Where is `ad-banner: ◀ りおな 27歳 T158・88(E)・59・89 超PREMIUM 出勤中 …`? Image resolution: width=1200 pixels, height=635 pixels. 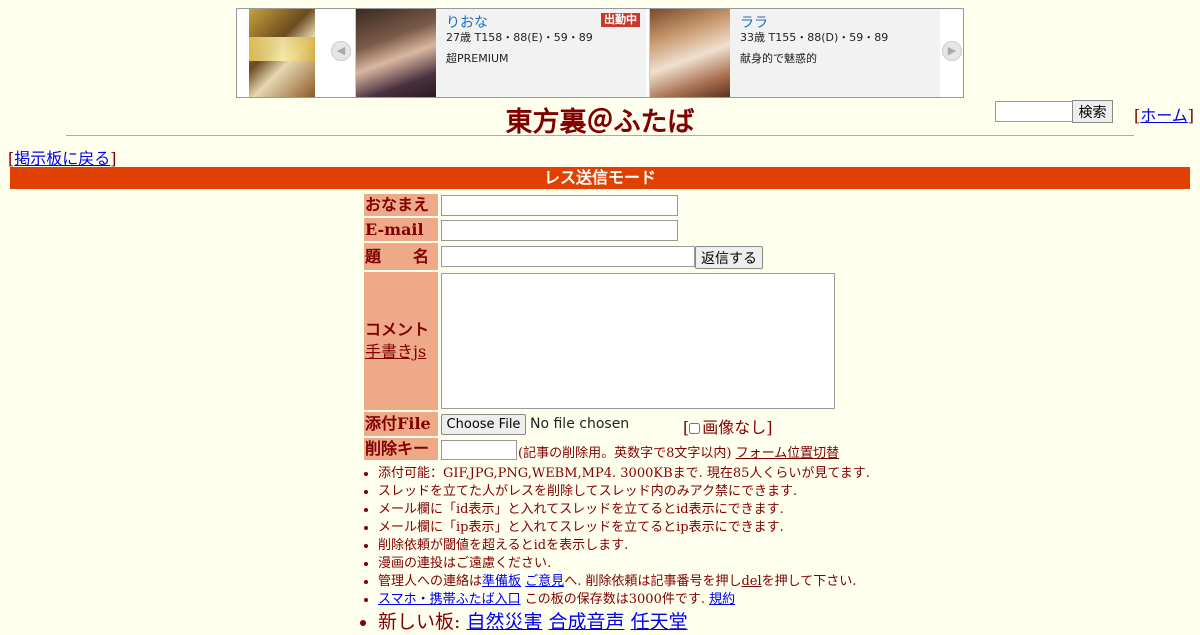 ad-banner: ◀ りおな 27歳 T158・88(E)・59・89 超PREMIUM 出勤中 … is located at coordinates (600, 53).